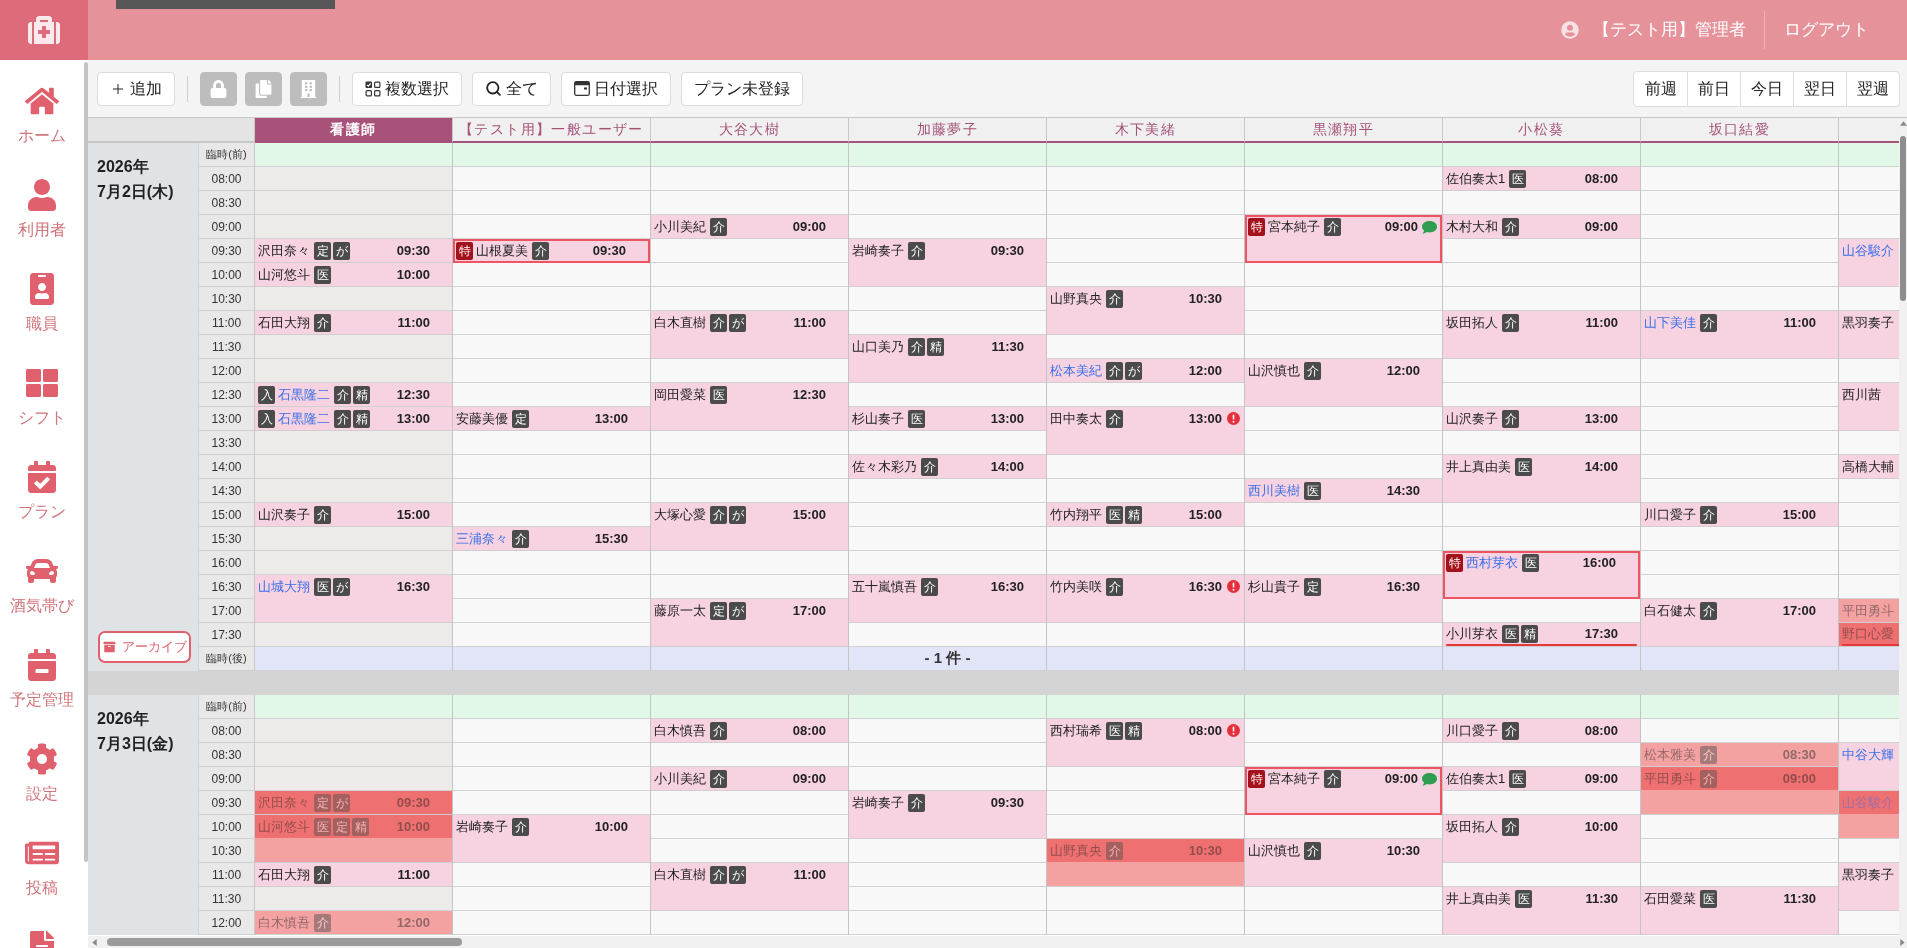 This screenshot has width=1907, height=948. Describe the element at coordinates (947, 659) in the screenshot. I see `summary-slot: - 1 件 -` at that location.